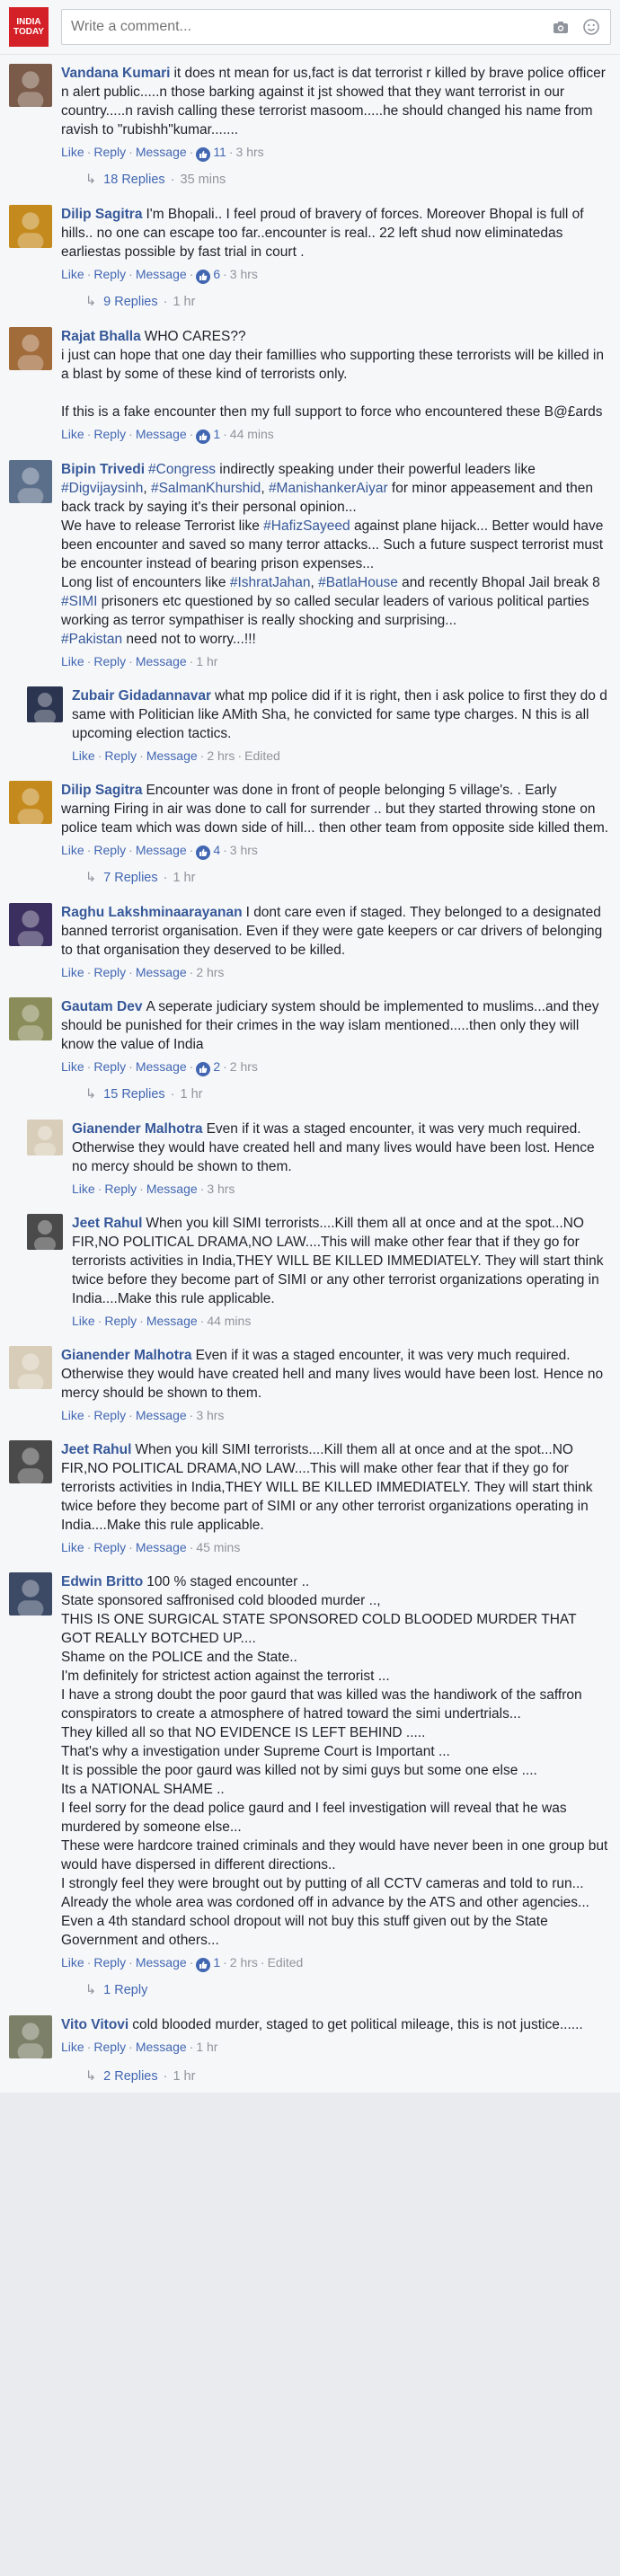  I want to click on comment-input-box, so click(336, 27).